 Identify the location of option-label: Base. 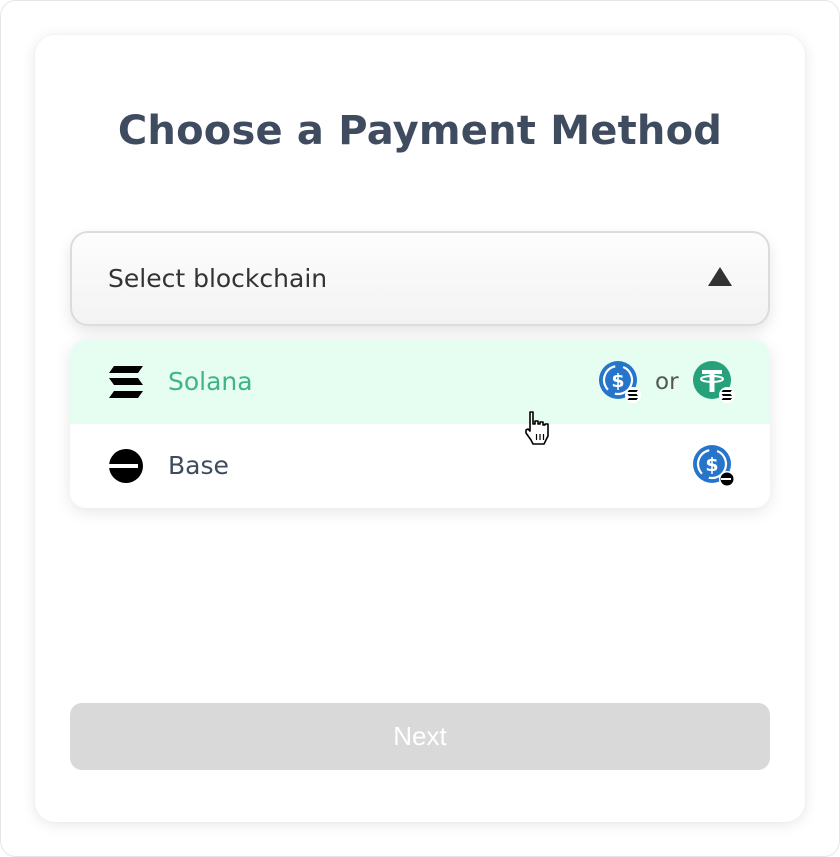
(198, 465).